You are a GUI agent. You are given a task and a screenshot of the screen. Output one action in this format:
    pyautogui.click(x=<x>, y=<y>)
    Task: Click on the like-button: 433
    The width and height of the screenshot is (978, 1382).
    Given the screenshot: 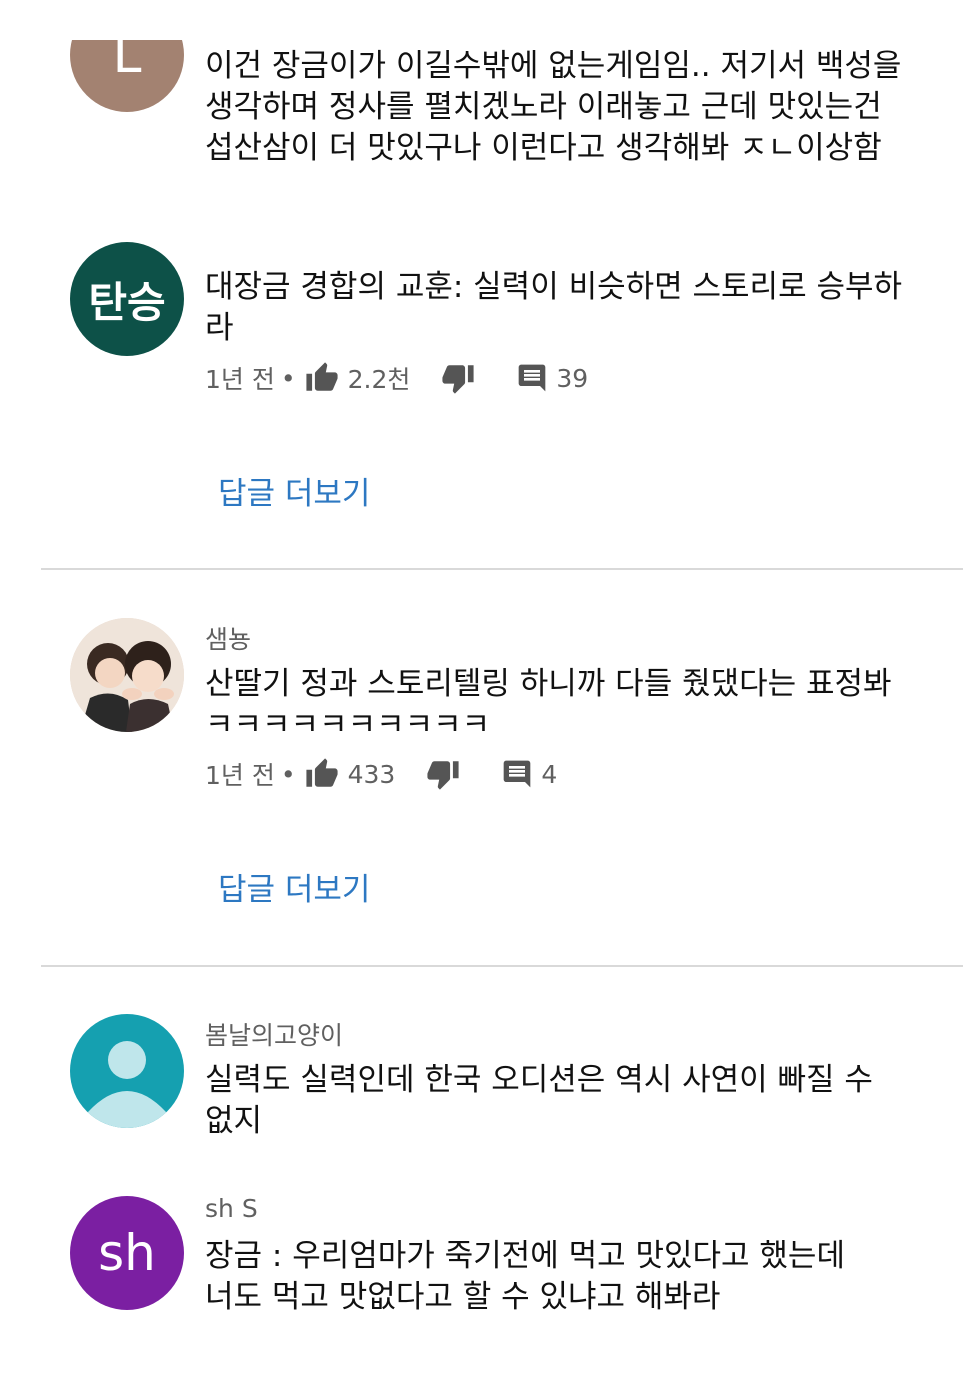 What is the action you would take?
    pyautogui.click(x=350, y=774)
    